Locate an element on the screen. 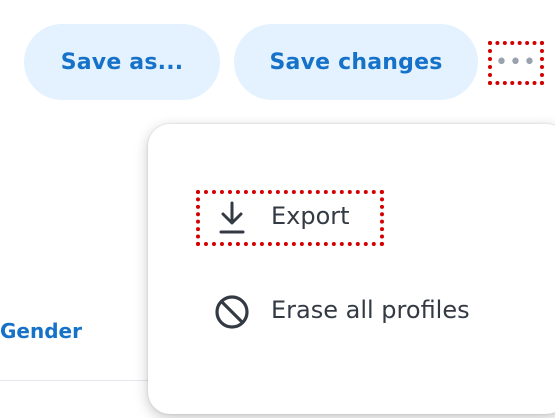 The image size is (555, 418). export-highlight-box is located at coordinates (290, 218).